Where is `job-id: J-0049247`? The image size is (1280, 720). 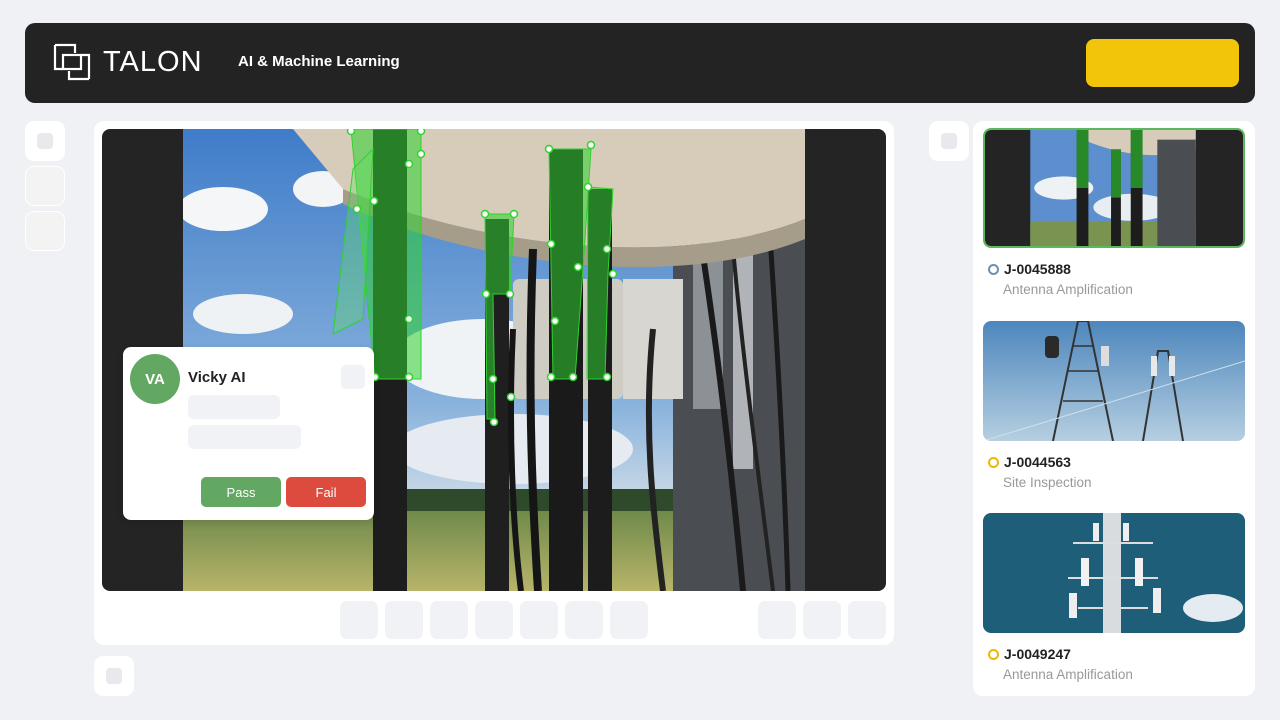 job-id: J-0049247 is located at coordinates (1029, 654).